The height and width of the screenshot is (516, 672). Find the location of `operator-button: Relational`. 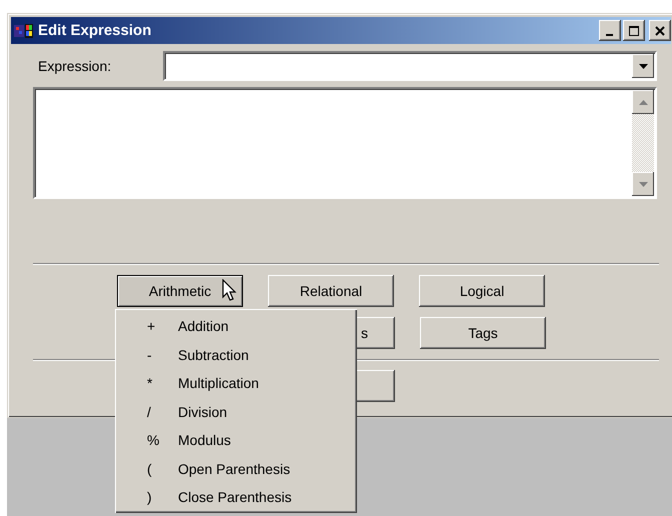

operator-button: Relational is located at coordinates (331, 291).